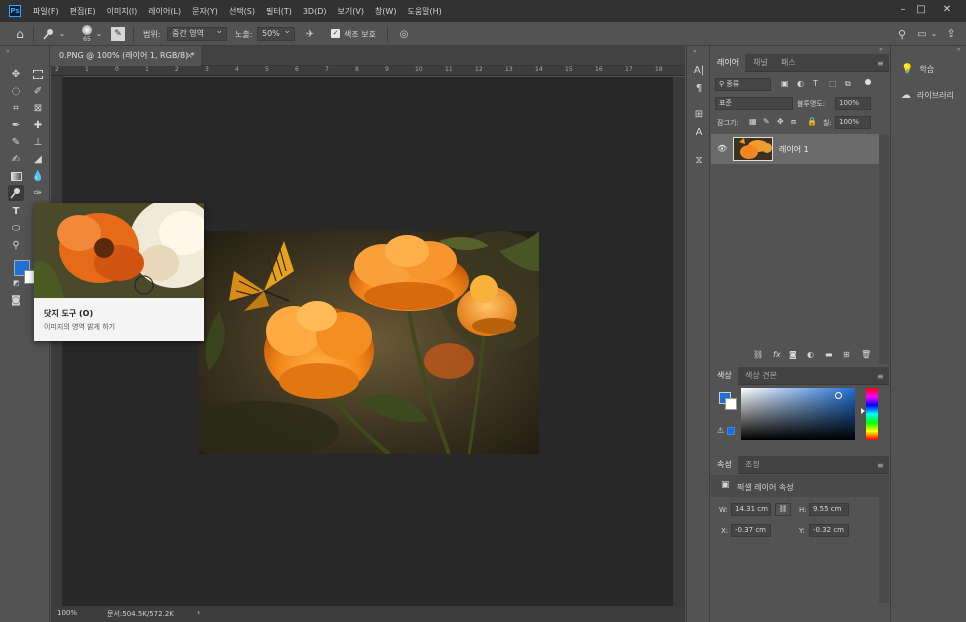  Describe the element at coordinates (848, 84) in the screenshot. I see `filter-smart-icon: ⧉` at that location.